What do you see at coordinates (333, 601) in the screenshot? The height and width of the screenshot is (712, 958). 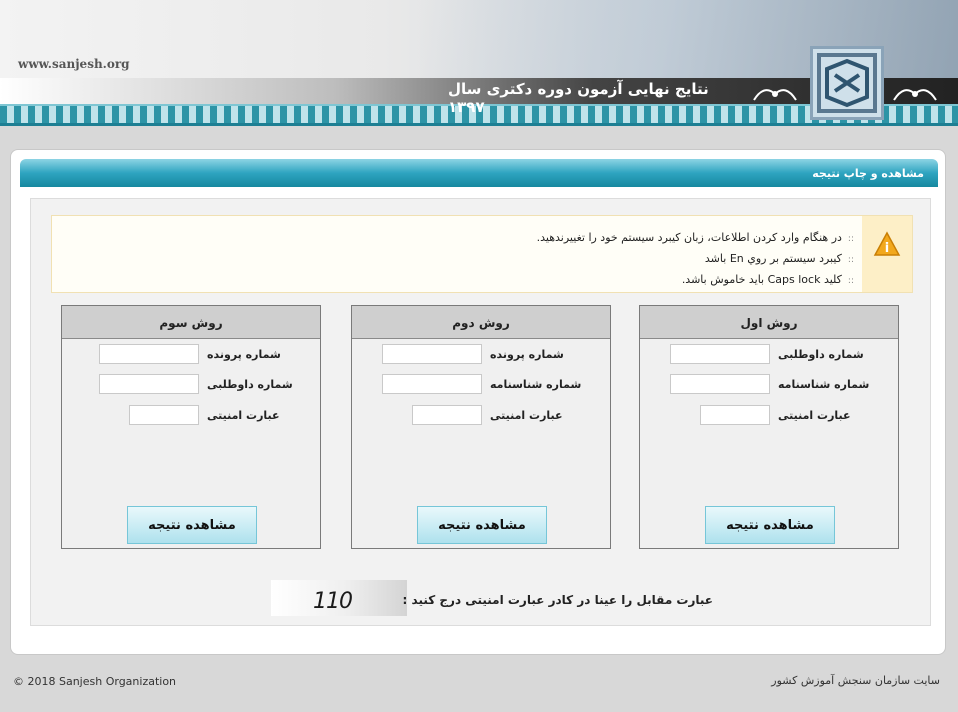 I see `captcha-code: 110` at bounding box center [333, 601].